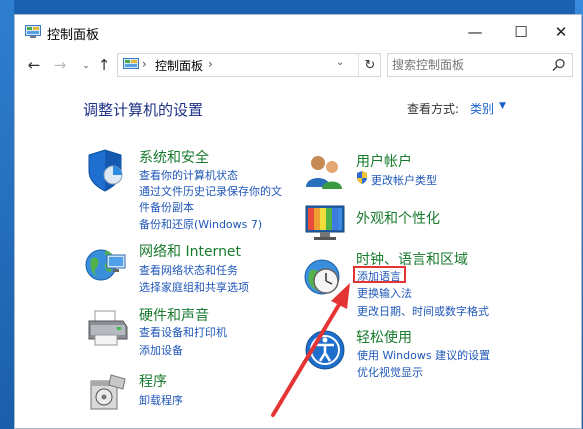 This screenshot has width=583, height=429. I want to click on annotation-arrow, so click(310, 350).